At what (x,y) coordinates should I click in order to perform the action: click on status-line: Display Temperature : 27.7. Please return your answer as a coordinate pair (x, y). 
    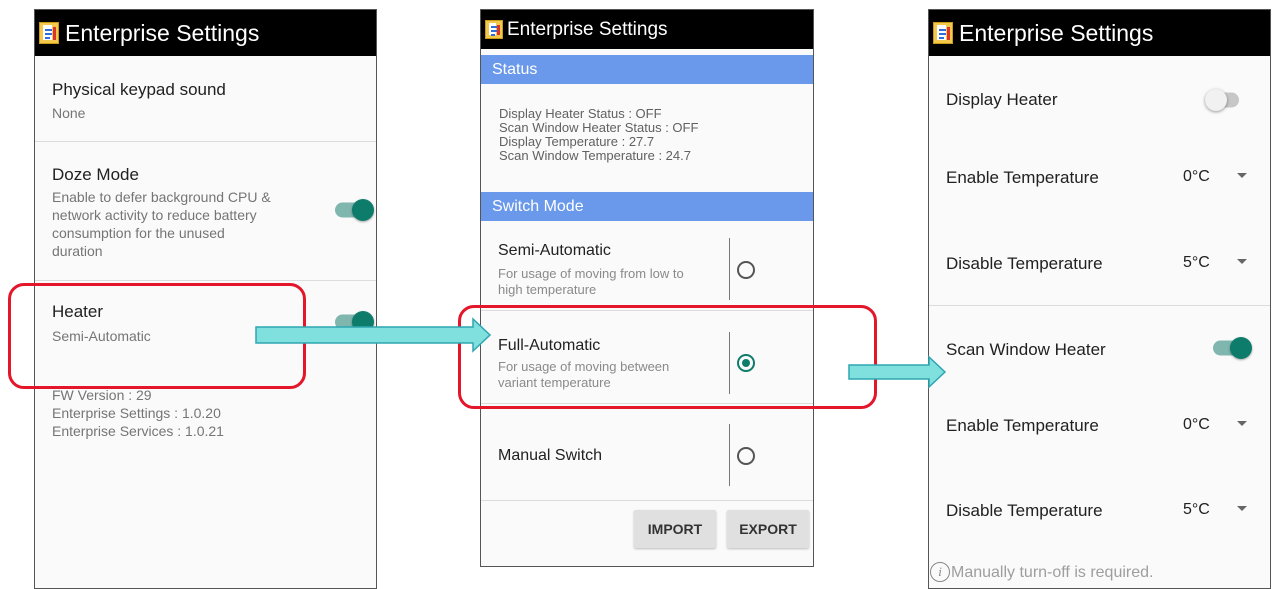
    Looking at the image, I should click on (577, 141).